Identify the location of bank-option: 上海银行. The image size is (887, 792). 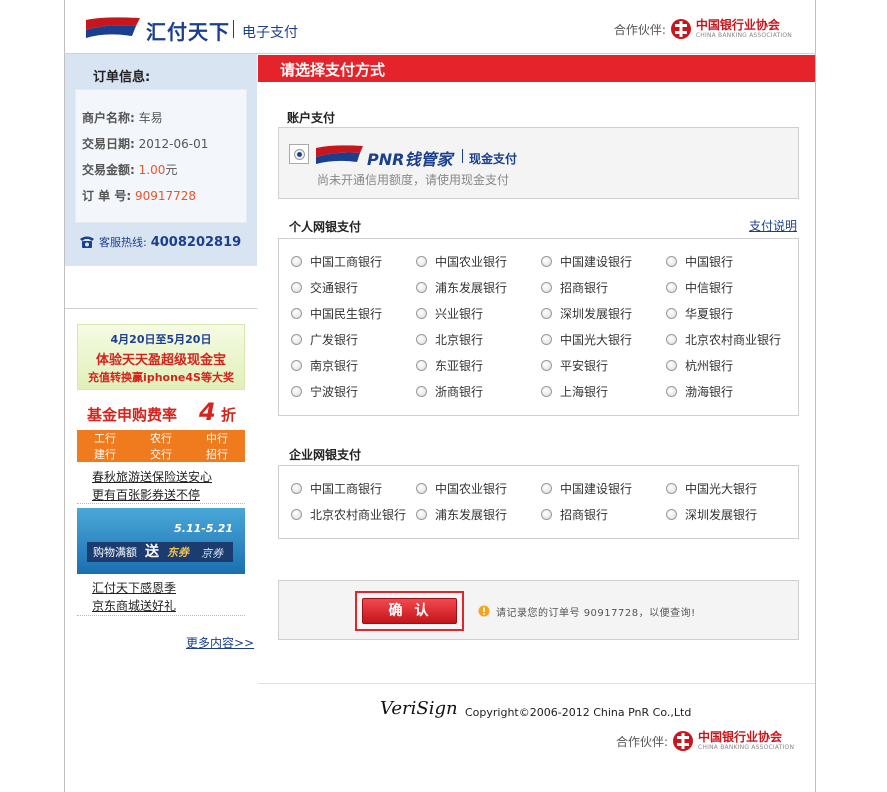
(603, 391).